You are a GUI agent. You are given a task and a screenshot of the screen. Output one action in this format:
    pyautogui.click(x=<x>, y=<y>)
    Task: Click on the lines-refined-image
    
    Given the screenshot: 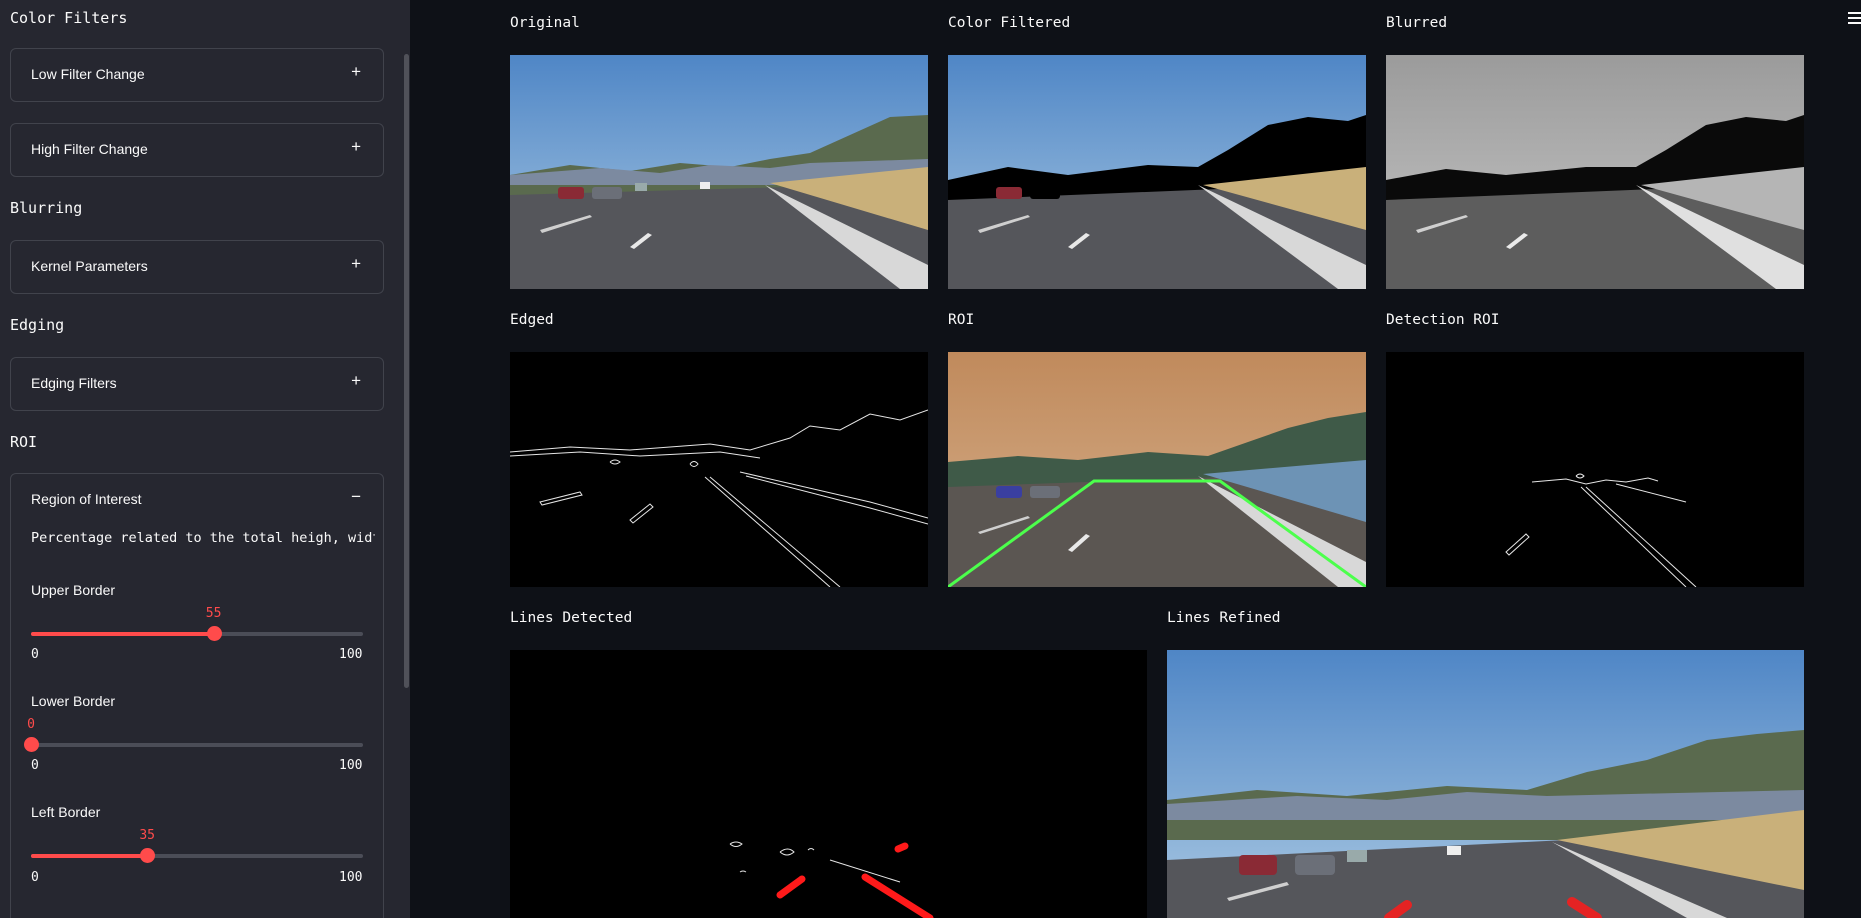 What is the action you would take?
    pyautogui.click(x=1485, y=784)
    